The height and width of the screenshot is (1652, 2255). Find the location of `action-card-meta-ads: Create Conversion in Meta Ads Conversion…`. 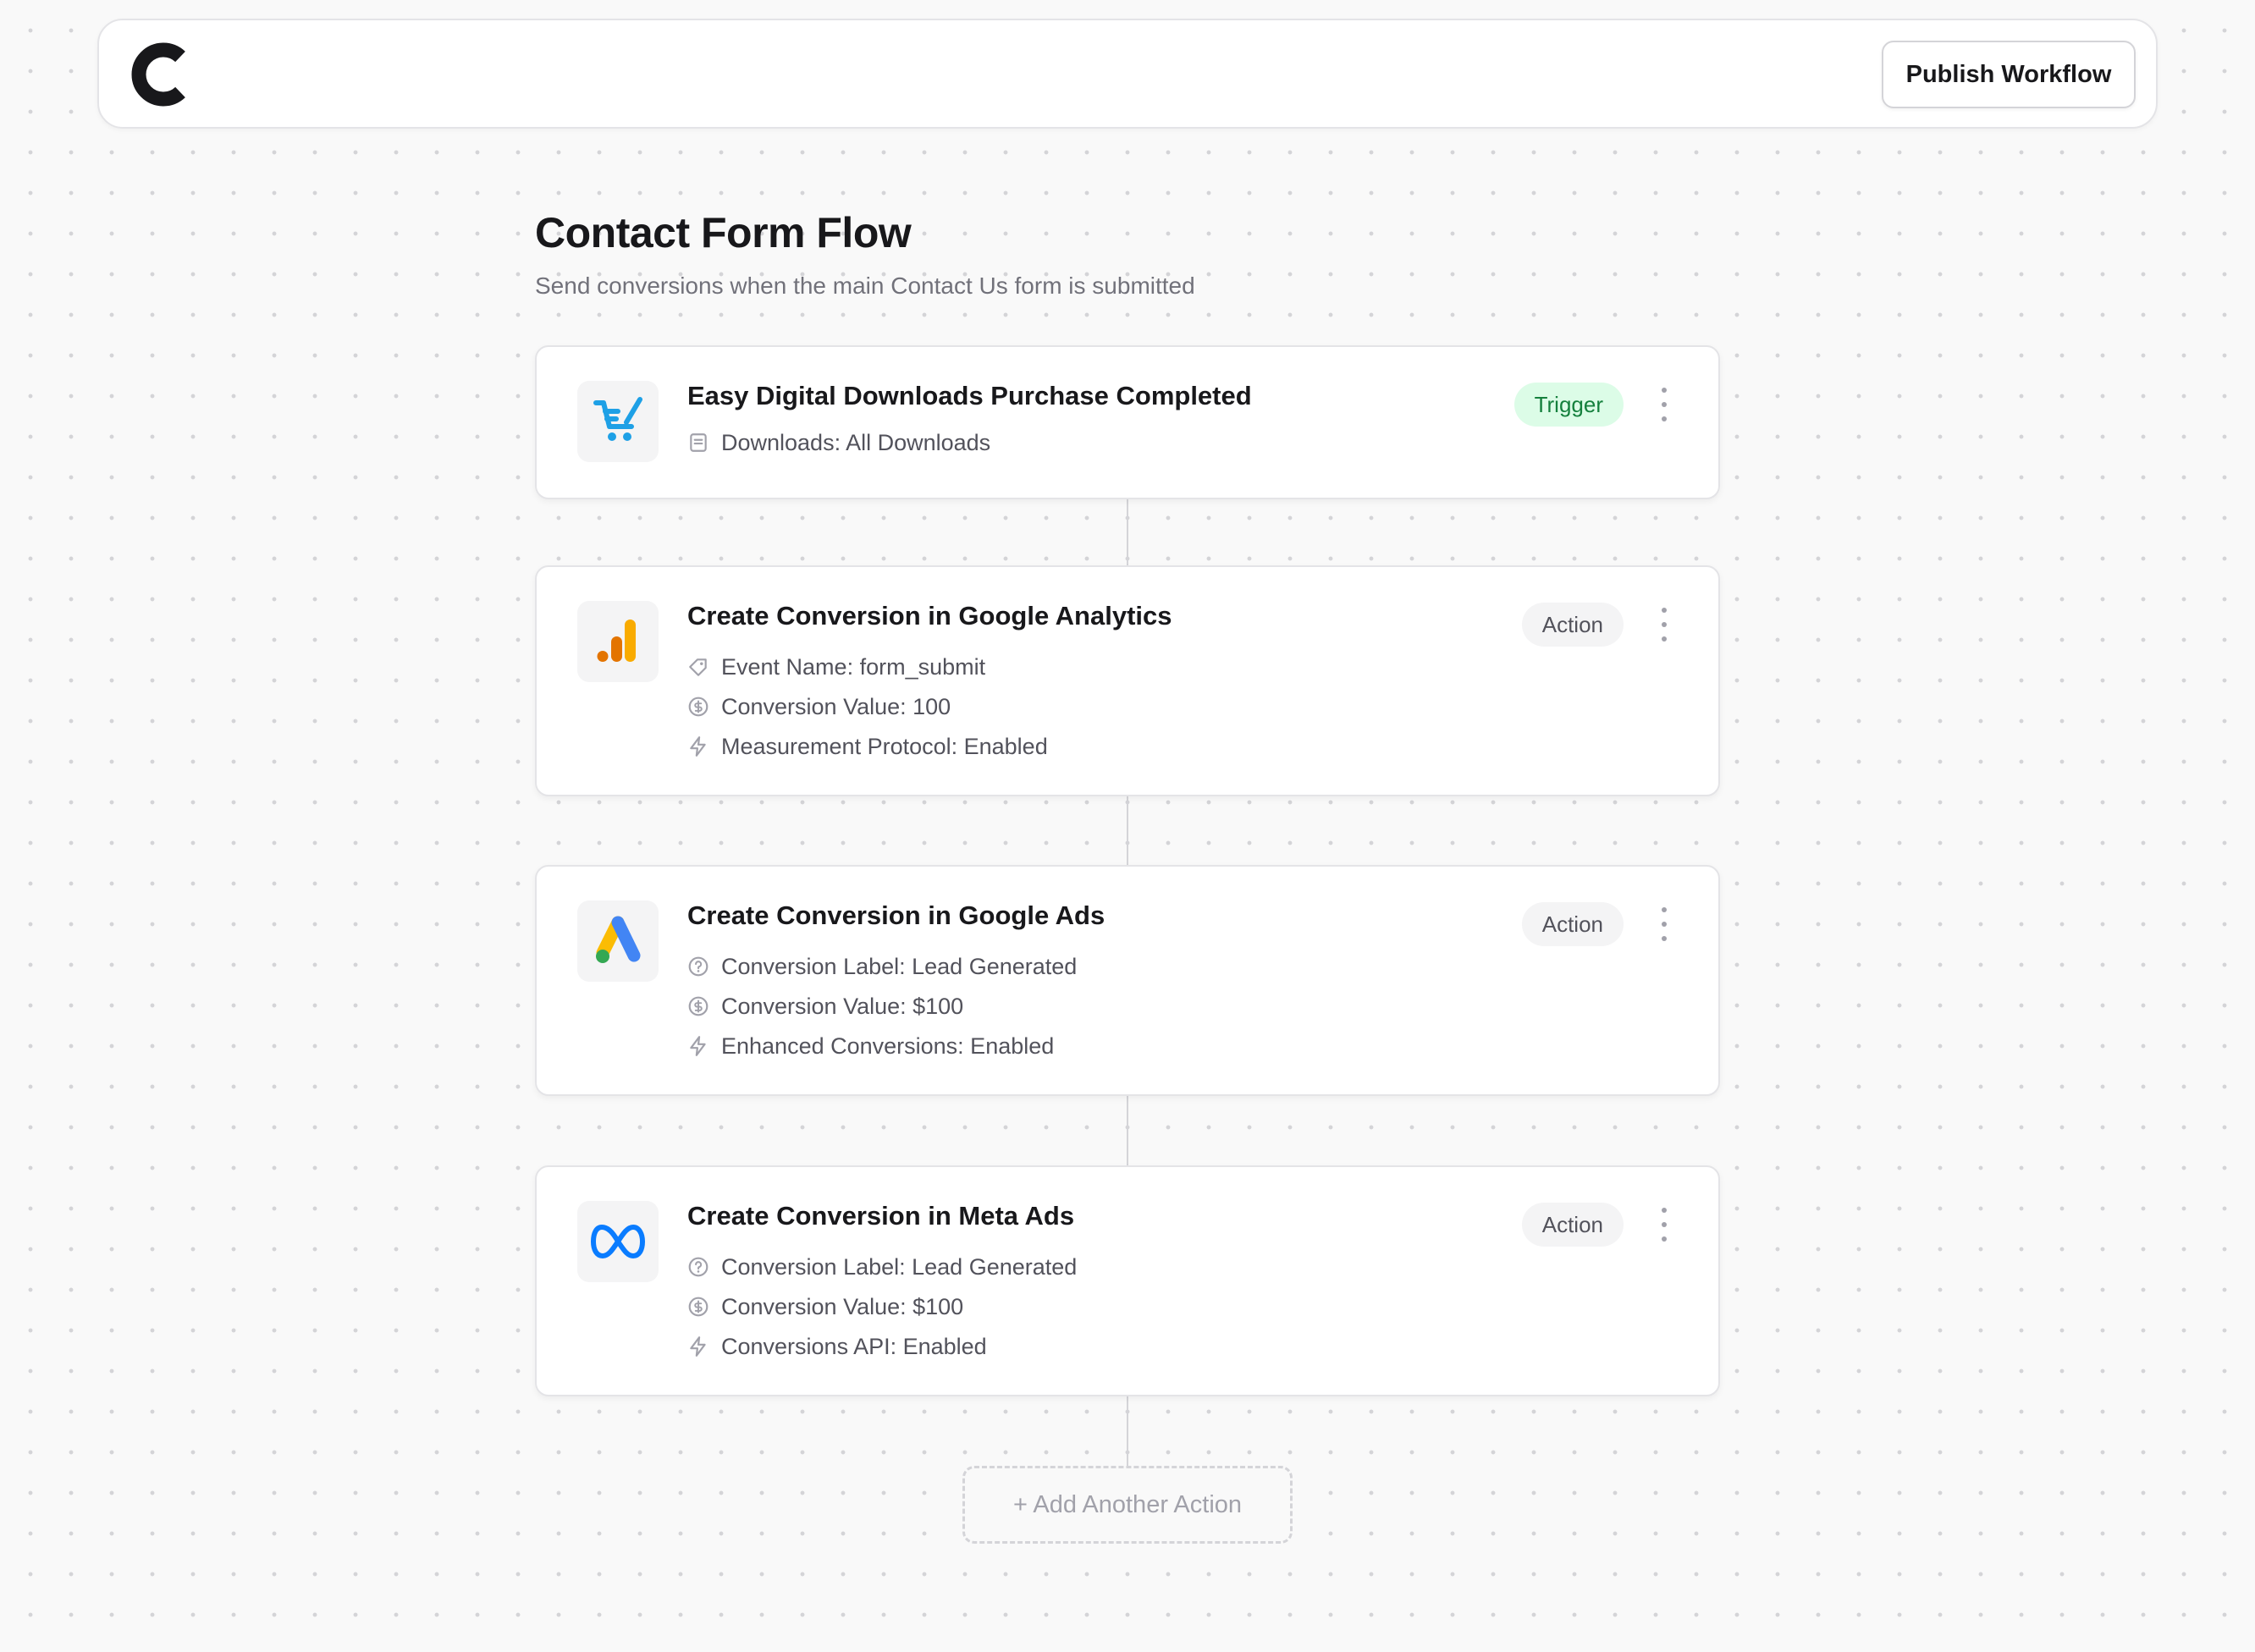

action-card-meta-ads: Create Conversion in Meta Ads Conversion… is located at coordinates (1127, 1280).